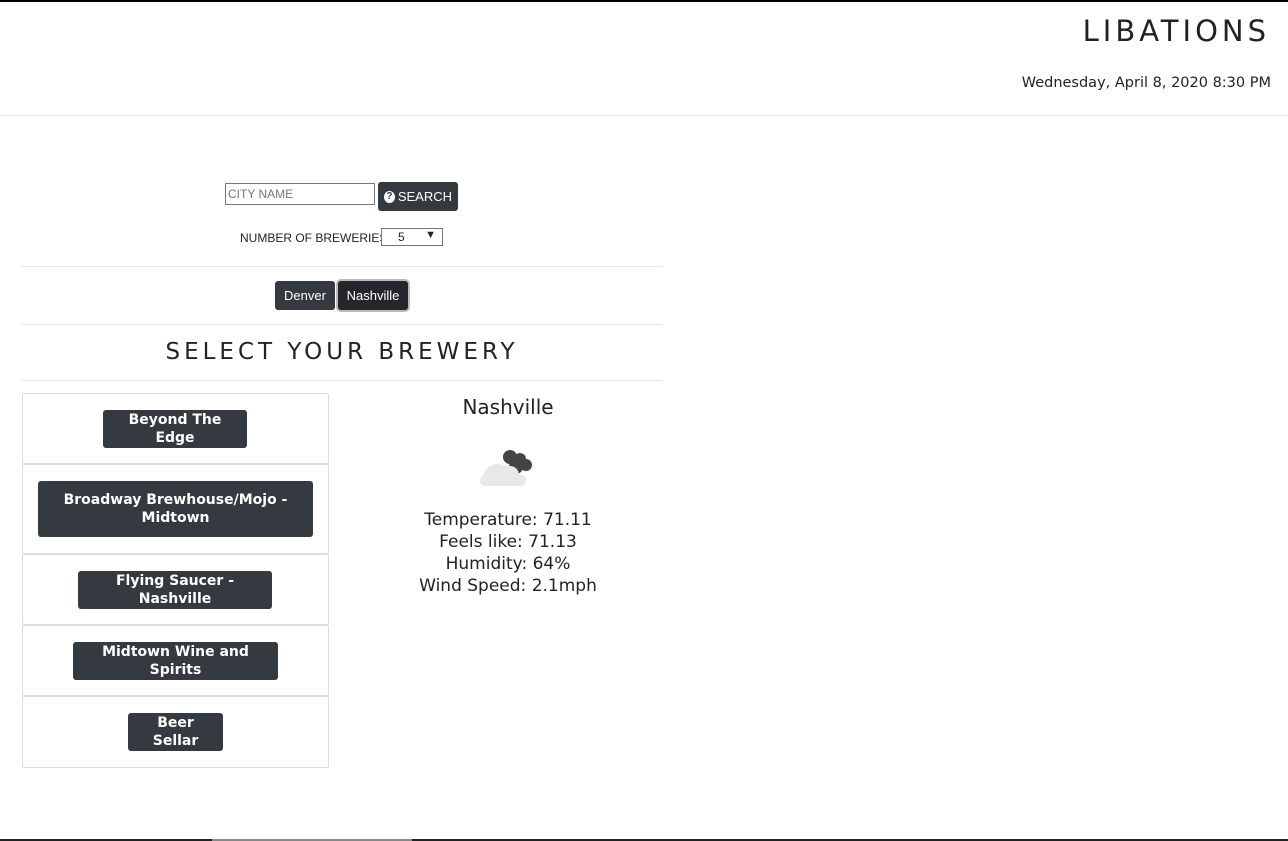 The height and width of the screenshot is (841, 1288). I want to click on brewery-button: Flying Saucer - Nashville, so click(175, 590).